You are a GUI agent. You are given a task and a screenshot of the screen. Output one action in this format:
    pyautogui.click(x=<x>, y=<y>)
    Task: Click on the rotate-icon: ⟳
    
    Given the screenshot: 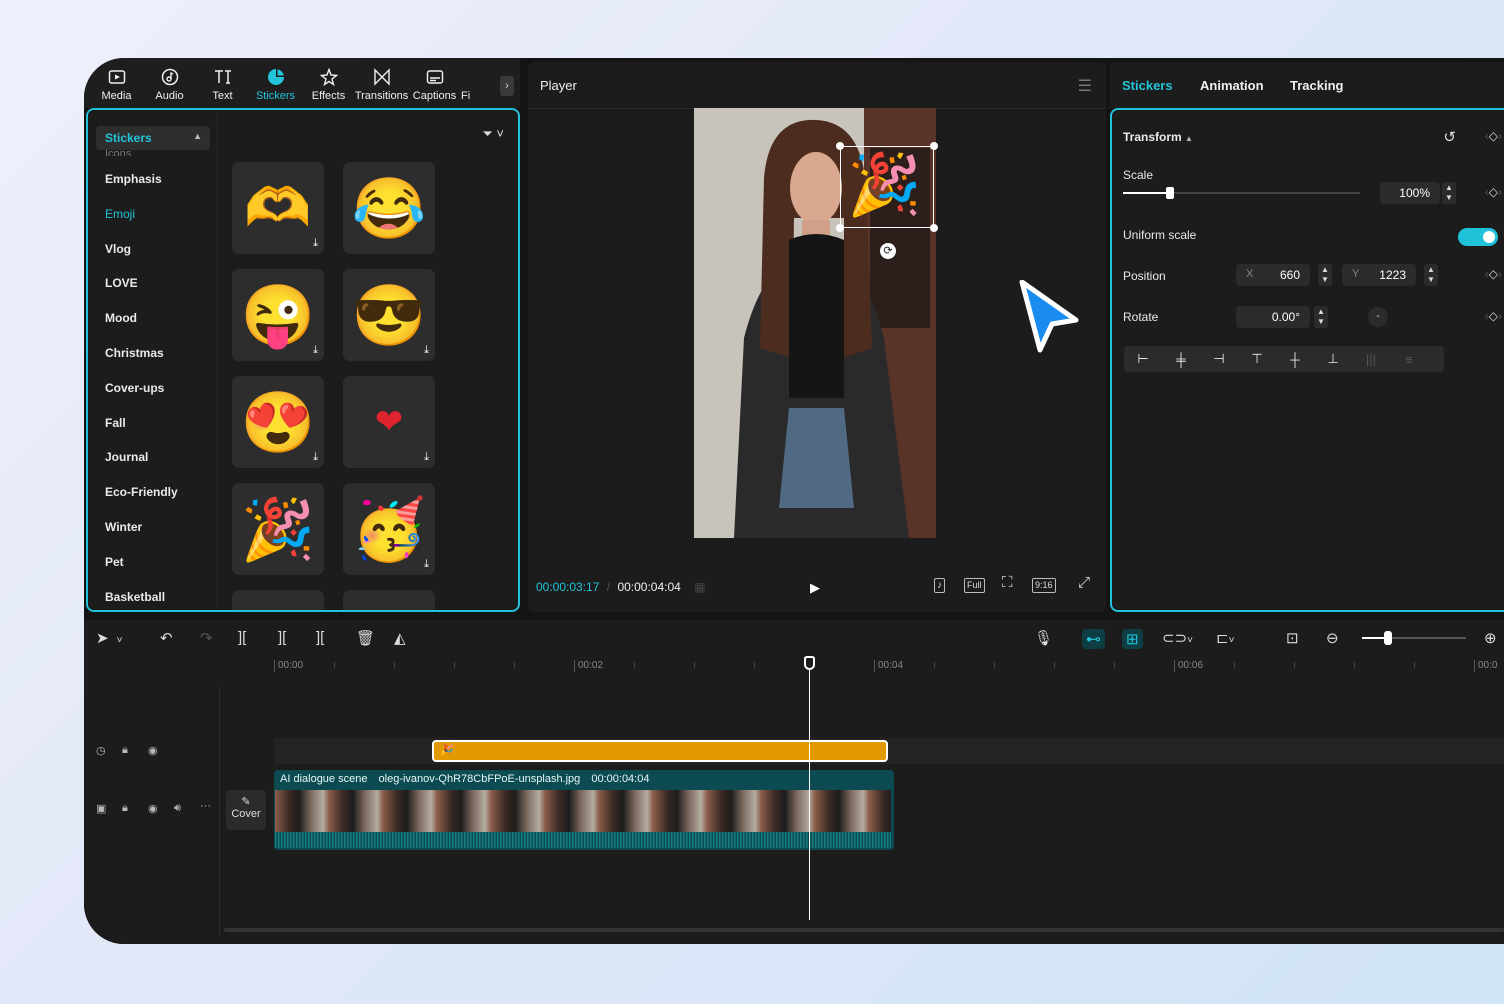 What is the action you would take?
    pyautogui.click(x=888, y=251)
    